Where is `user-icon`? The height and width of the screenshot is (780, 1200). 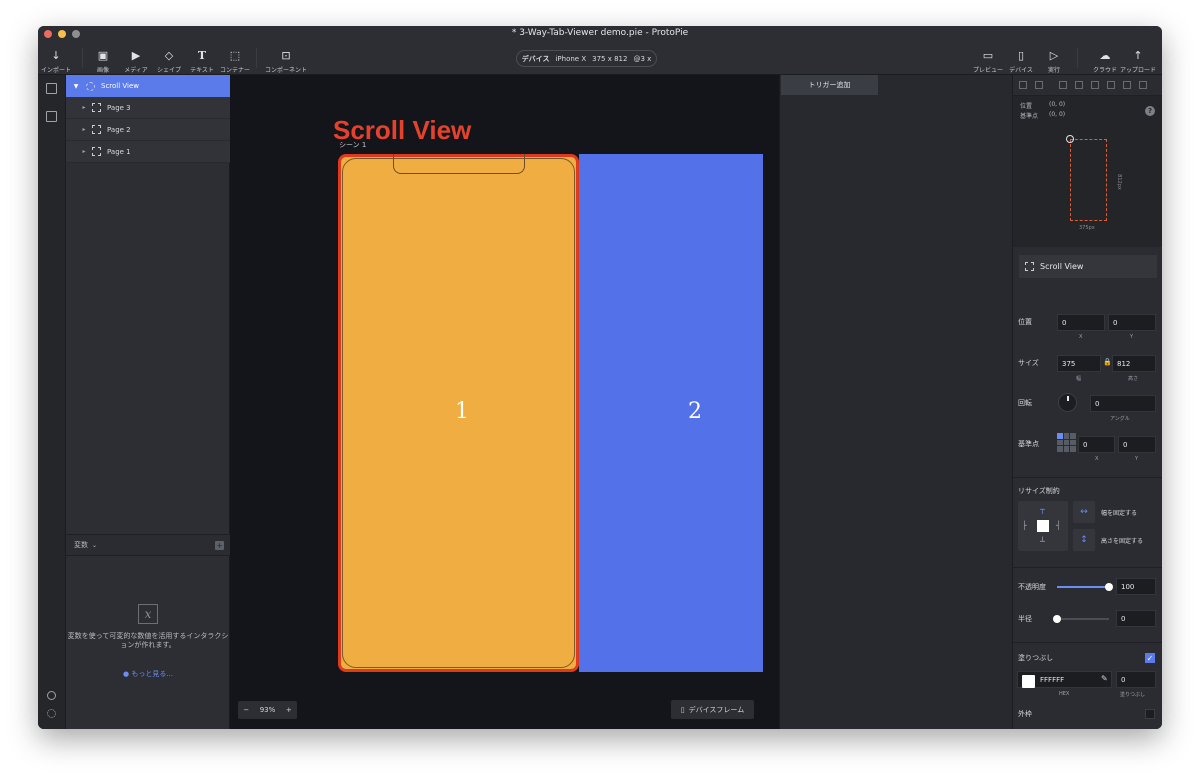 user-icon is located at coordinates (51, 695).